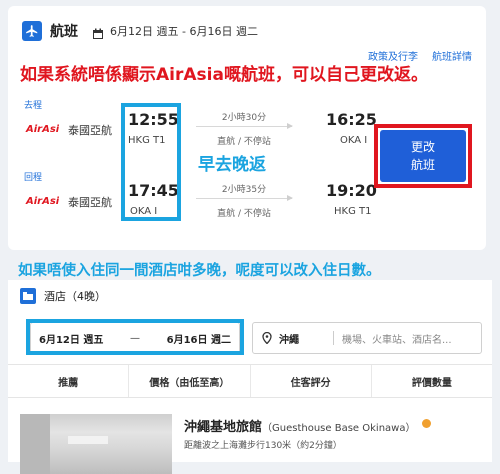  I want to click on plane-icon, so click(32, 31).